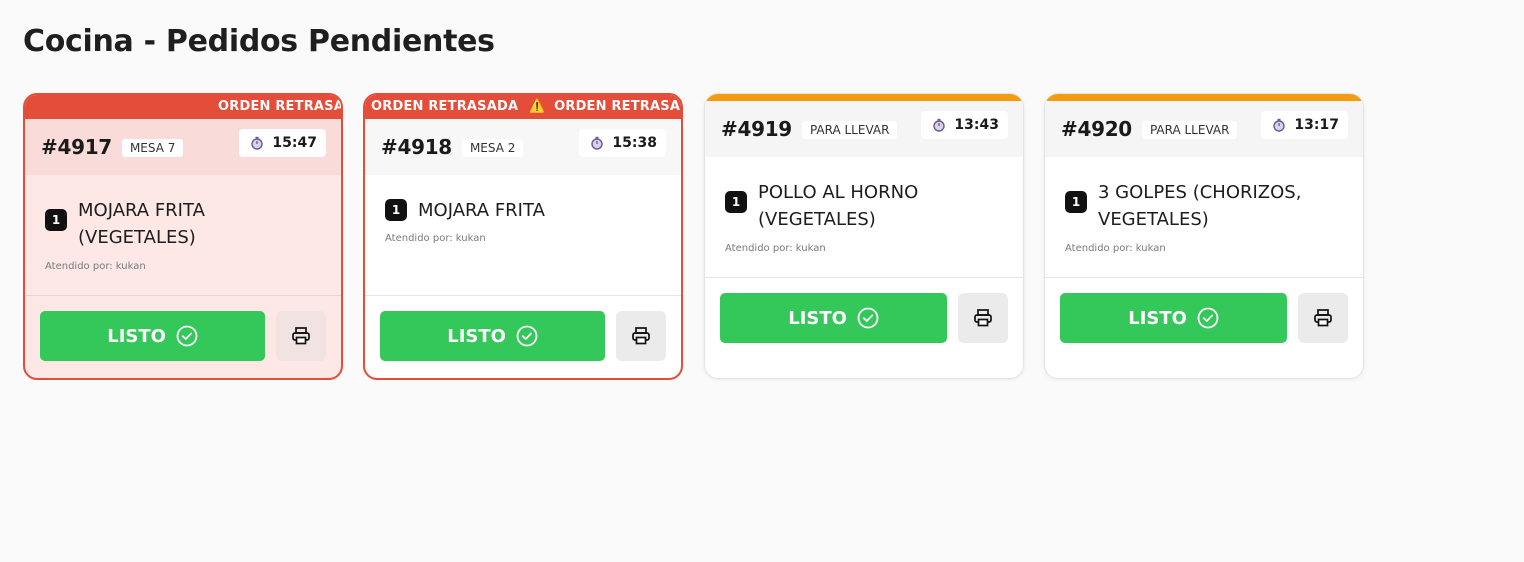 The width and height of the screenshot is (1524, 562). I want to click on order-timer: 13:17, so click(1304, 125).